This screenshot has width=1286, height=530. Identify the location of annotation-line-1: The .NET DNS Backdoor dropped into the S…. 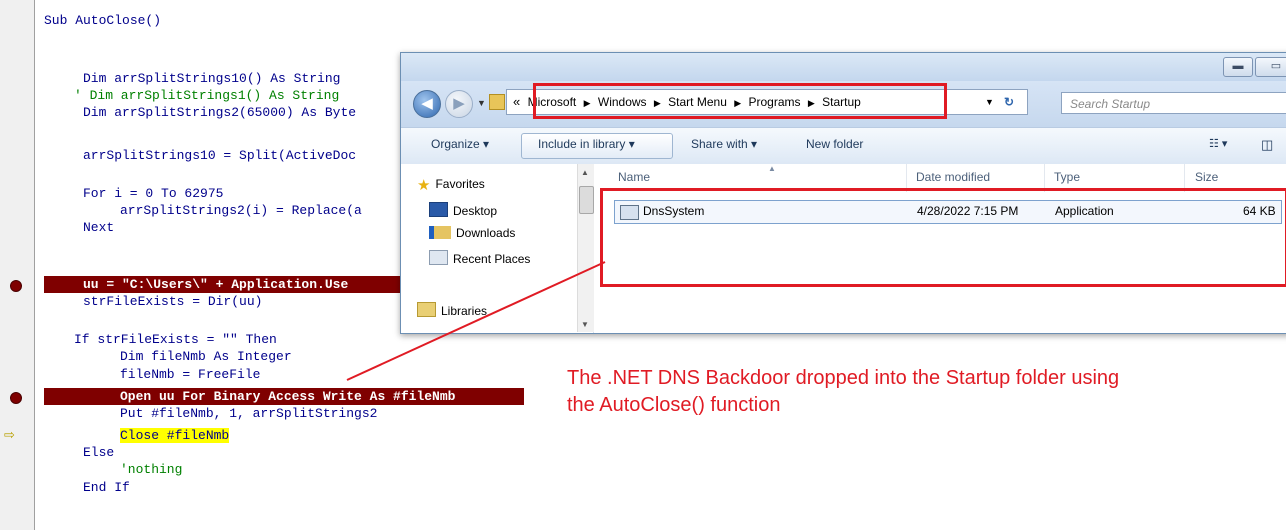
(843, 378).